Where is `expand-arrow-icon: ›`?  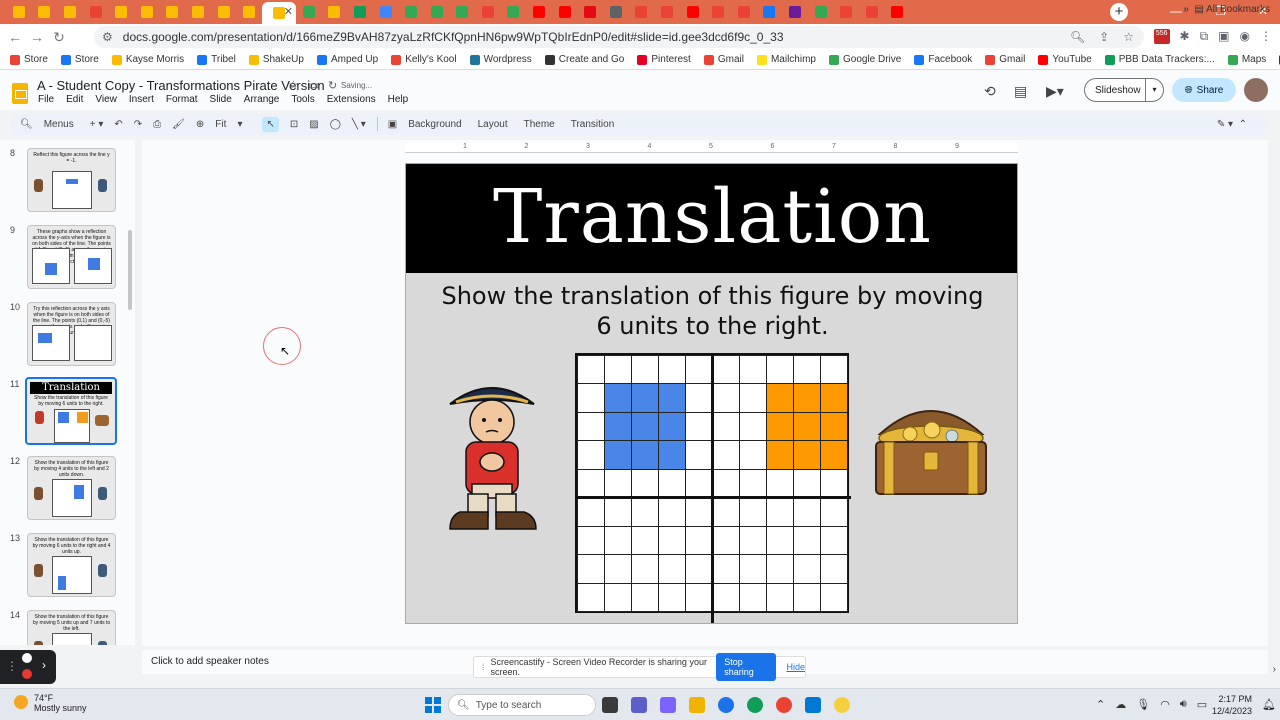
expand-arrow-icon: › is located at coordinates (44, 665).